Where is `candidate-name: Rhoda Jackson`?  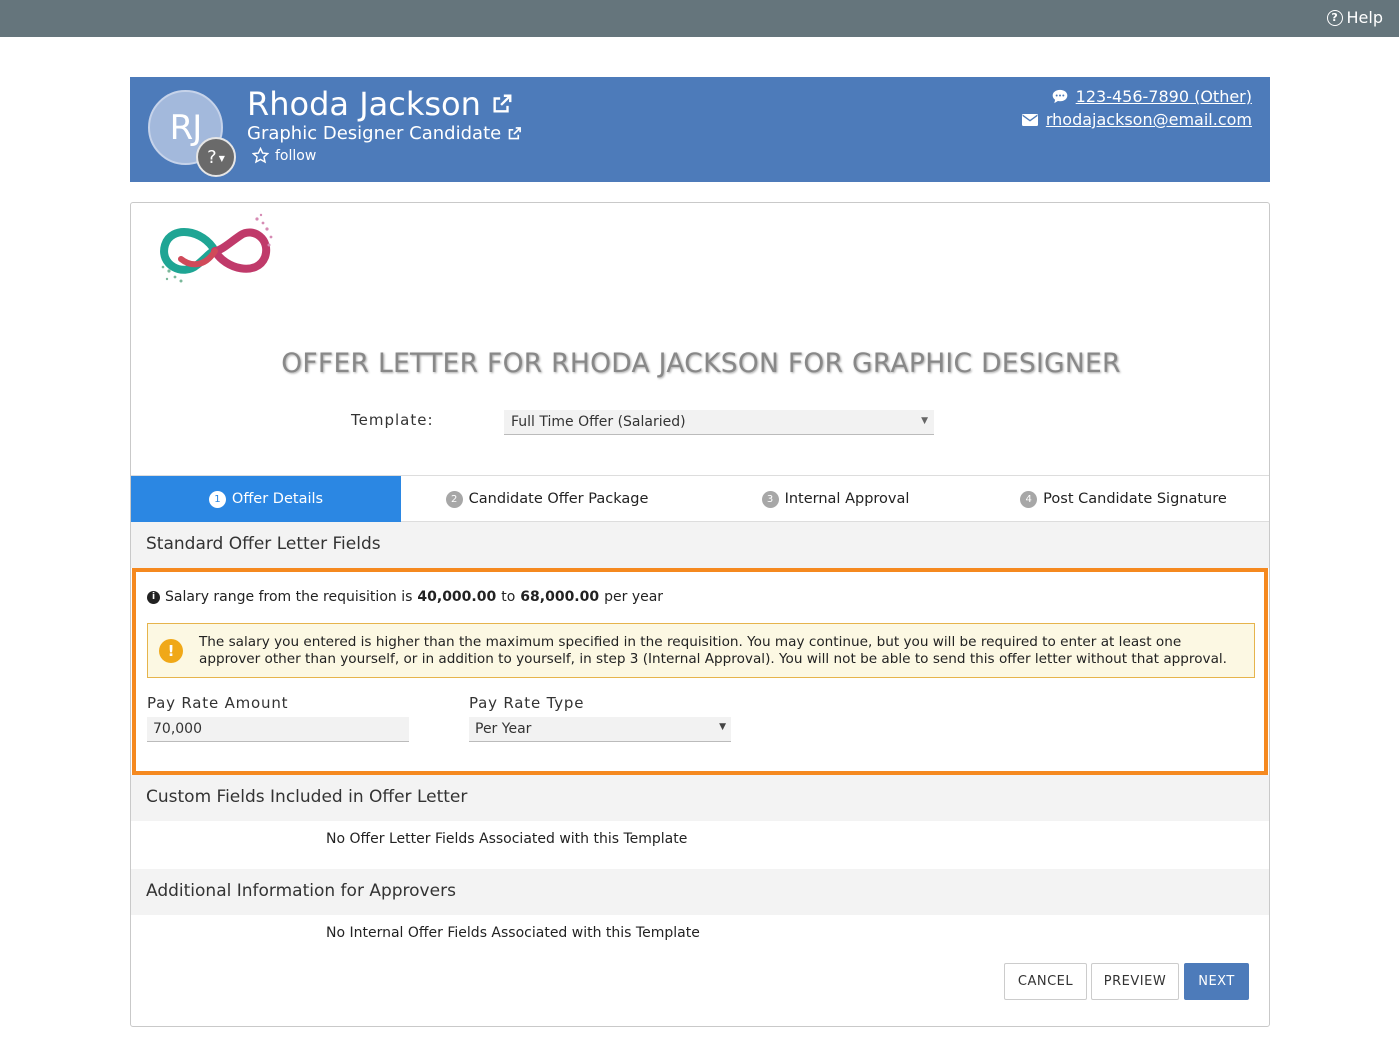 candidate-name: Rhoda Jackson is located at coordinates (364, 104).